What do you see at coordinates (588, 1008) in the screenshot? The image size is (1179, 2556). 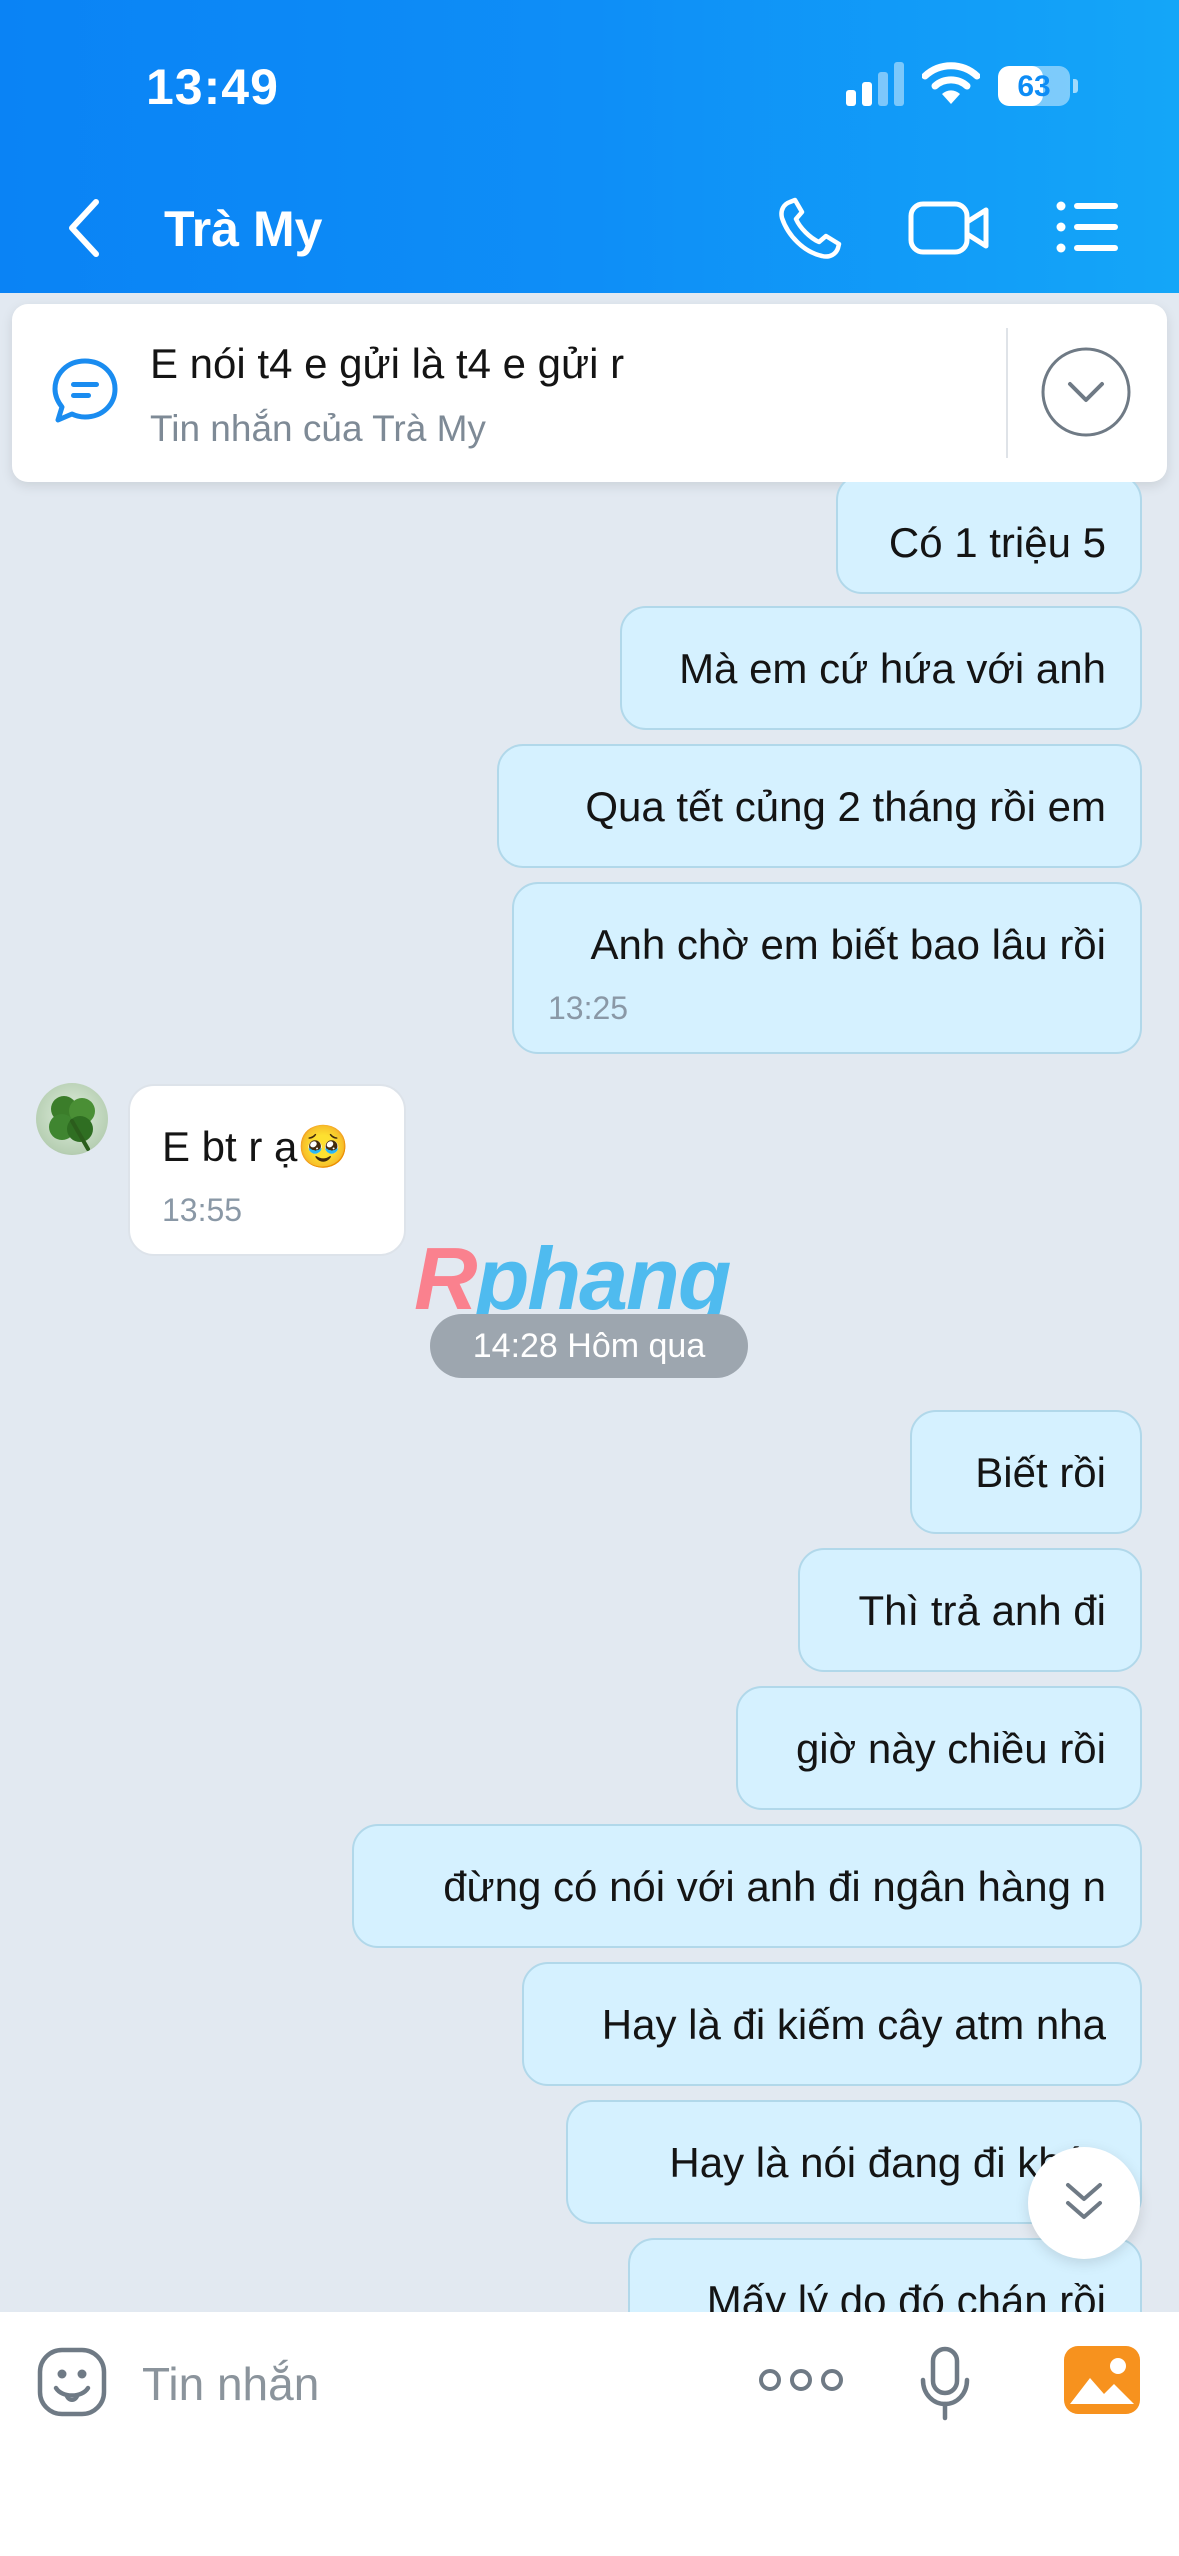 I see `message-time: 13:25` at bounding box center [588, 1008].